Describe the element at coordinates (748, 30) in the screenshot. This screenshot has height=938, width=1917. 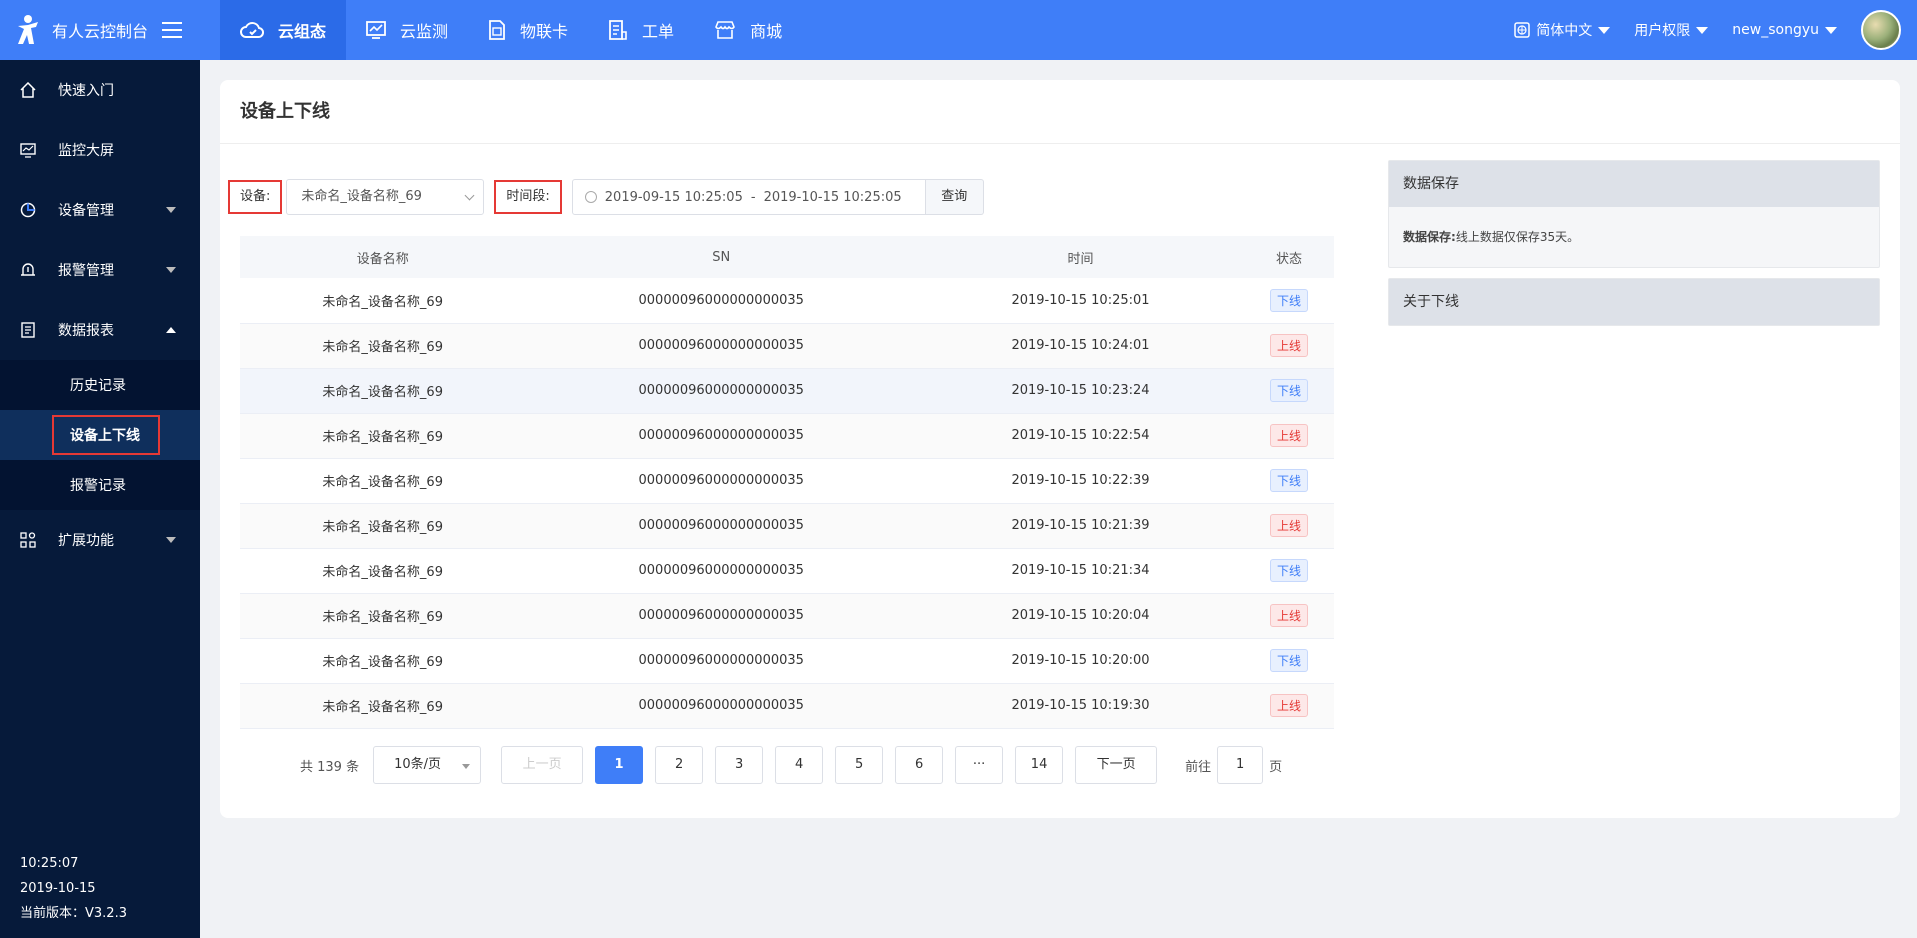
I see `topnav-item-store: 商城` at that location.